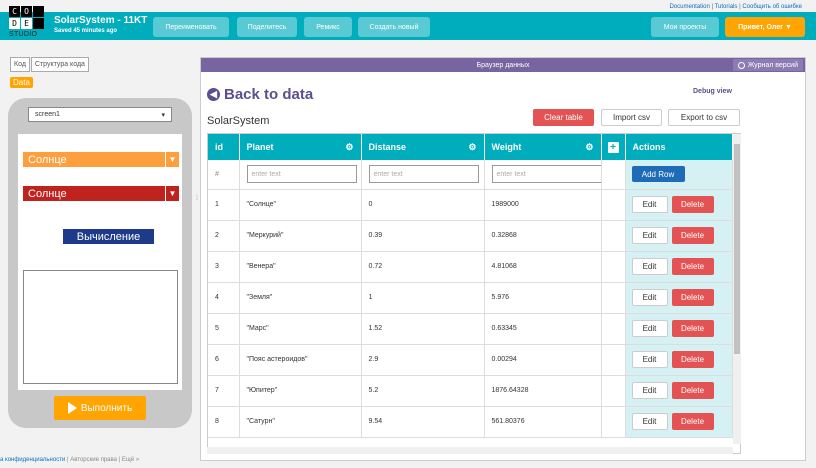  Describe the element at coordinates (100, 327) in the screenshot. I see `result-text-area` at that location.